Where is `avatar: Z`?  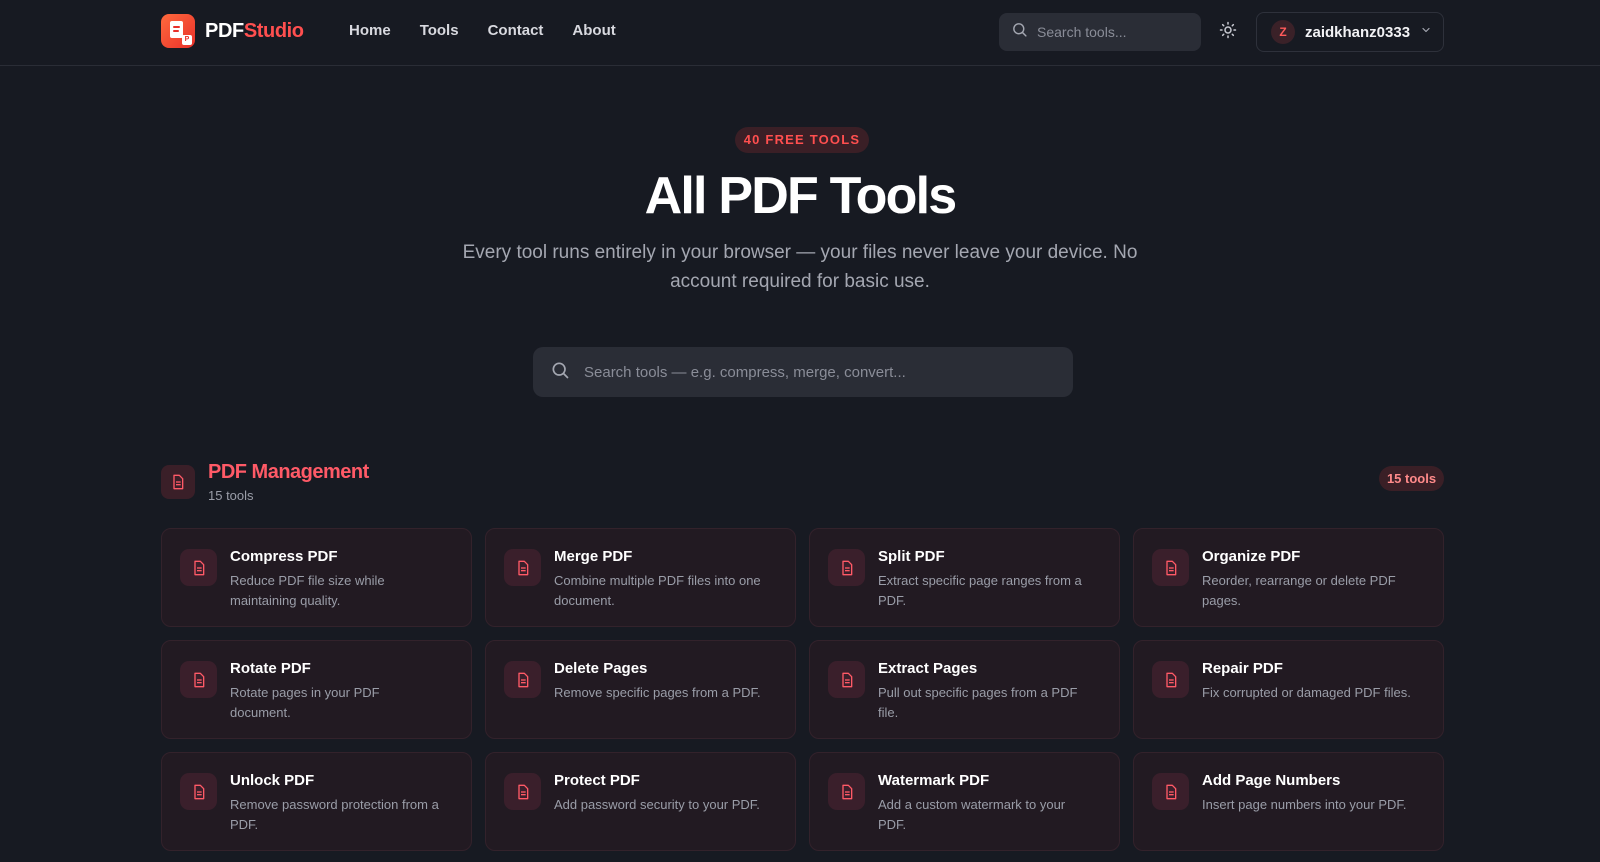 avatar: Z is located at coordinates (1283, 32).